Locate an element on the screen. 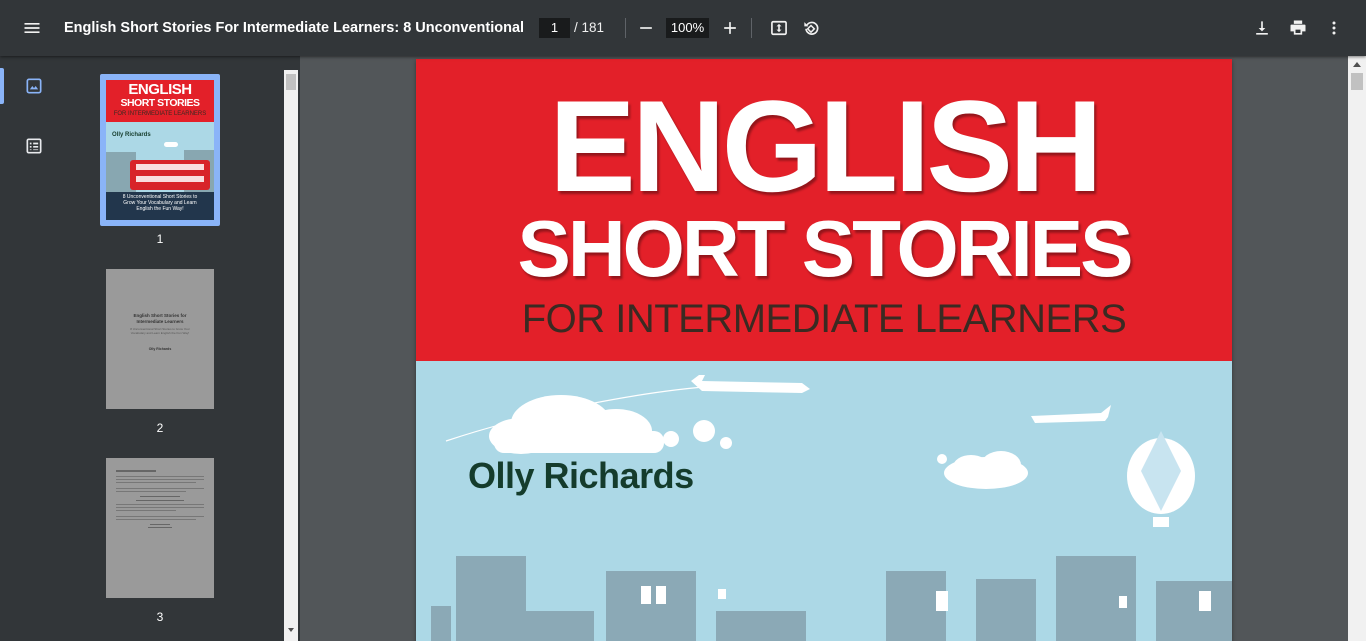 The image size is (1366, 641). thumbnail-page-label: 3 is located at coordinates (160, 617).